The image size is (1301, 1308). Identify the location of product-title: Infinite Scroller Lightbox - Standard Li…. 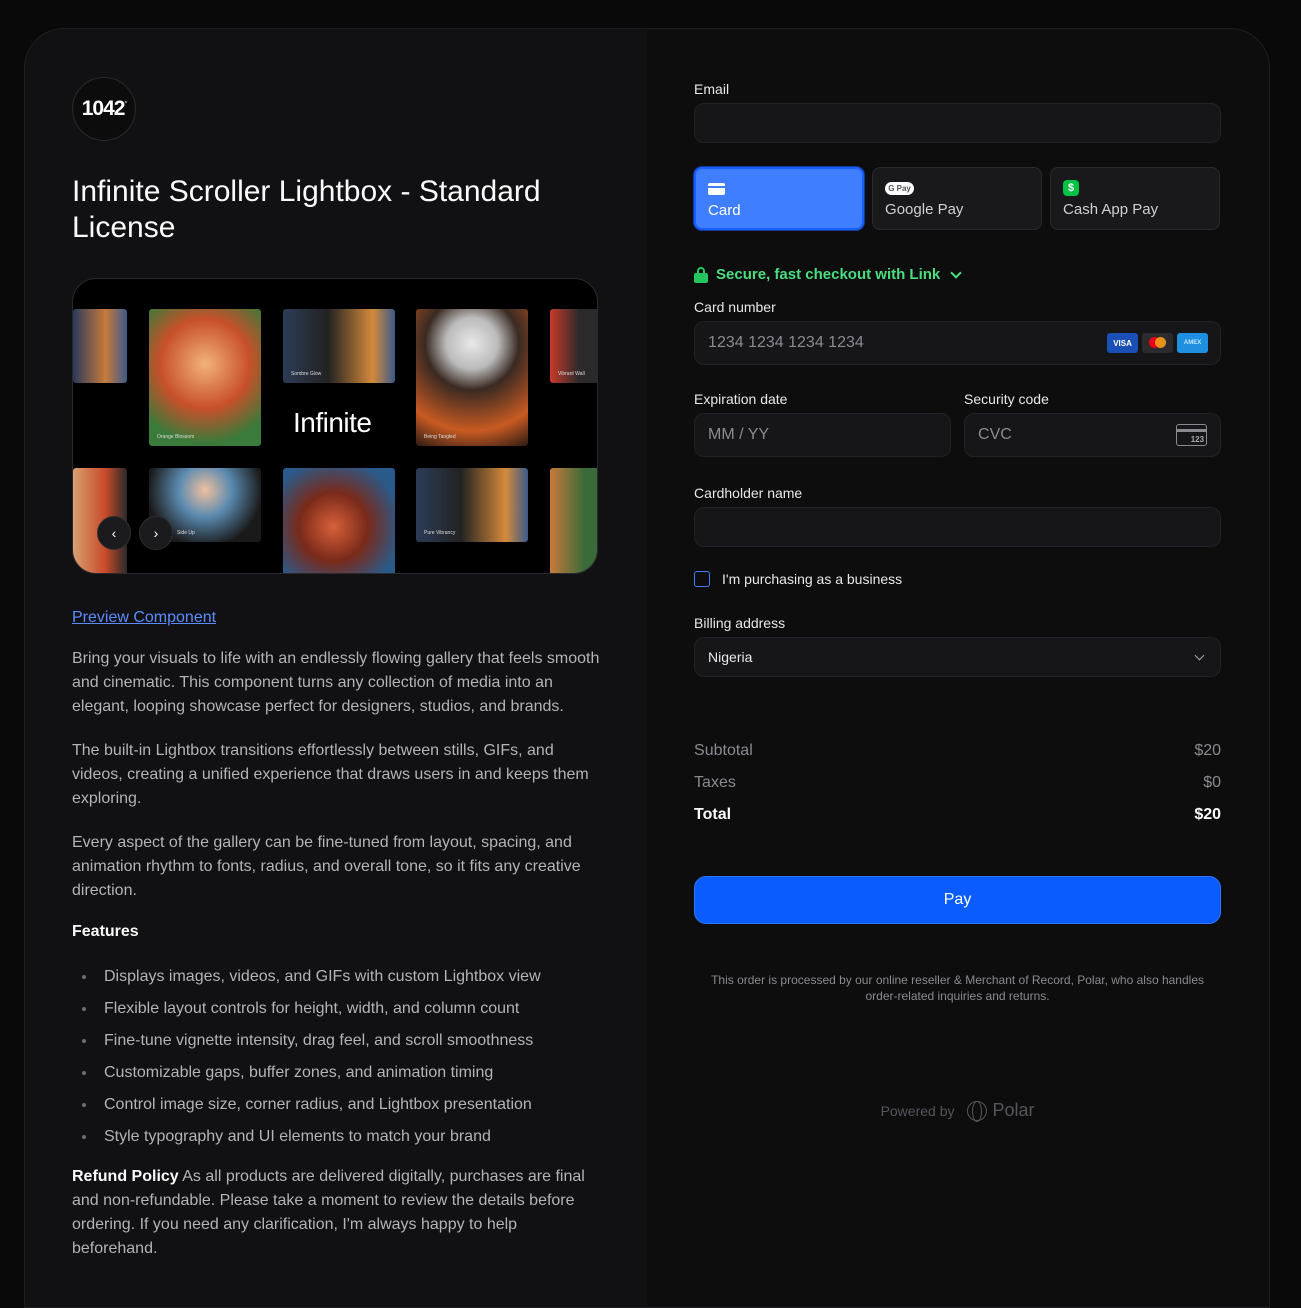
(306, 209).